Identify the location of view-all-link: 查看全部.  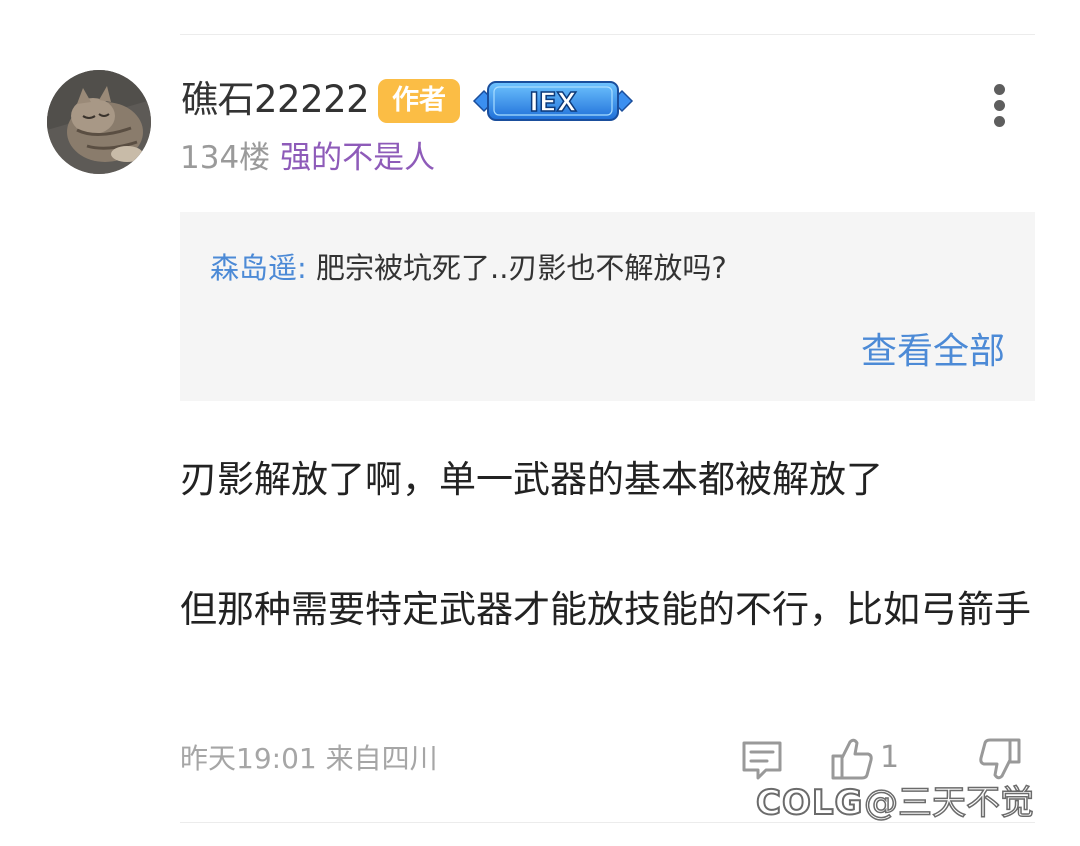
(933, 352).